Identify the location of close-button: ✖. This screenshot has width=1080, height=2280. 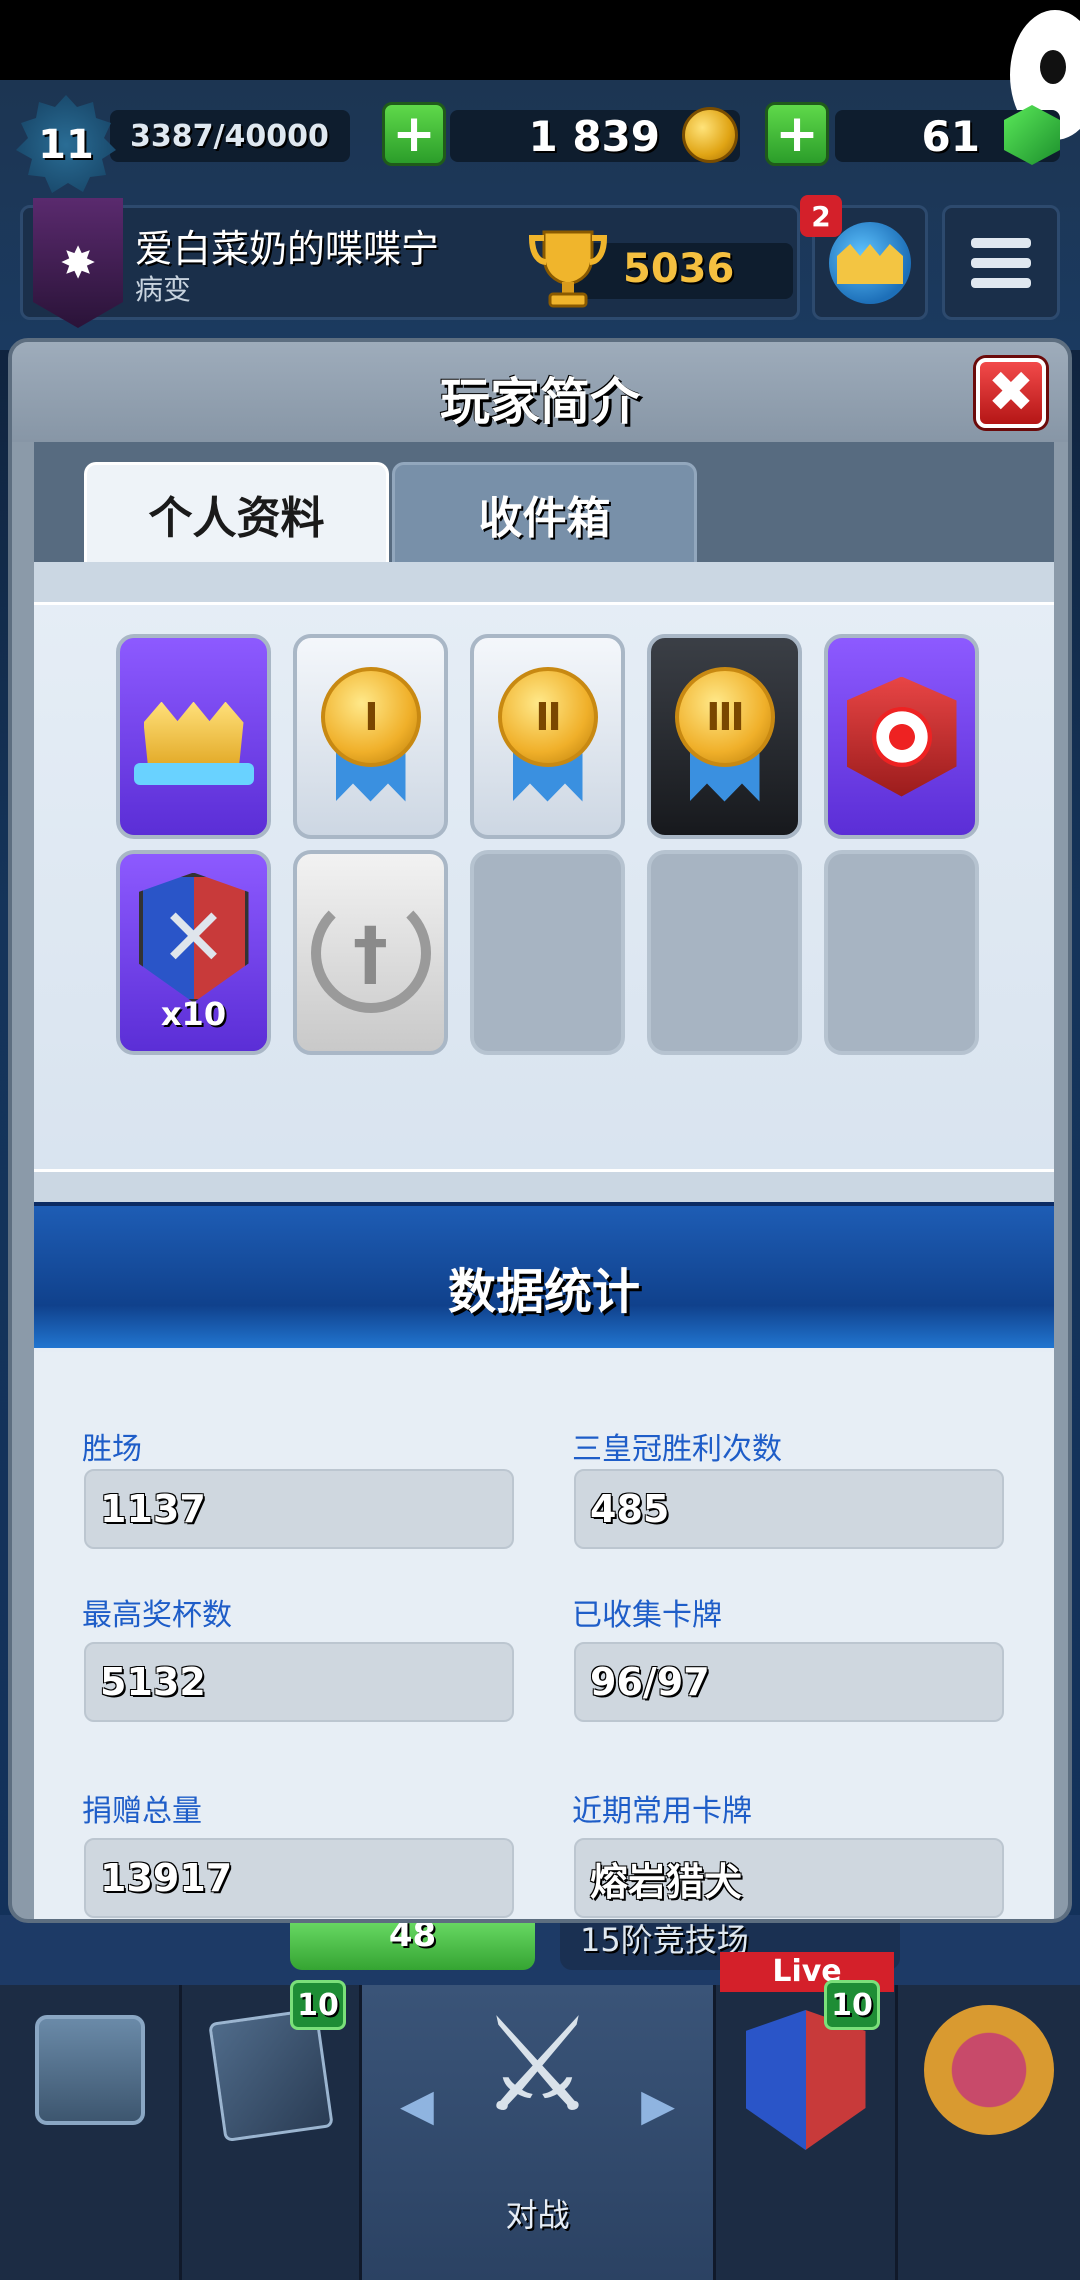
(1011, 393).